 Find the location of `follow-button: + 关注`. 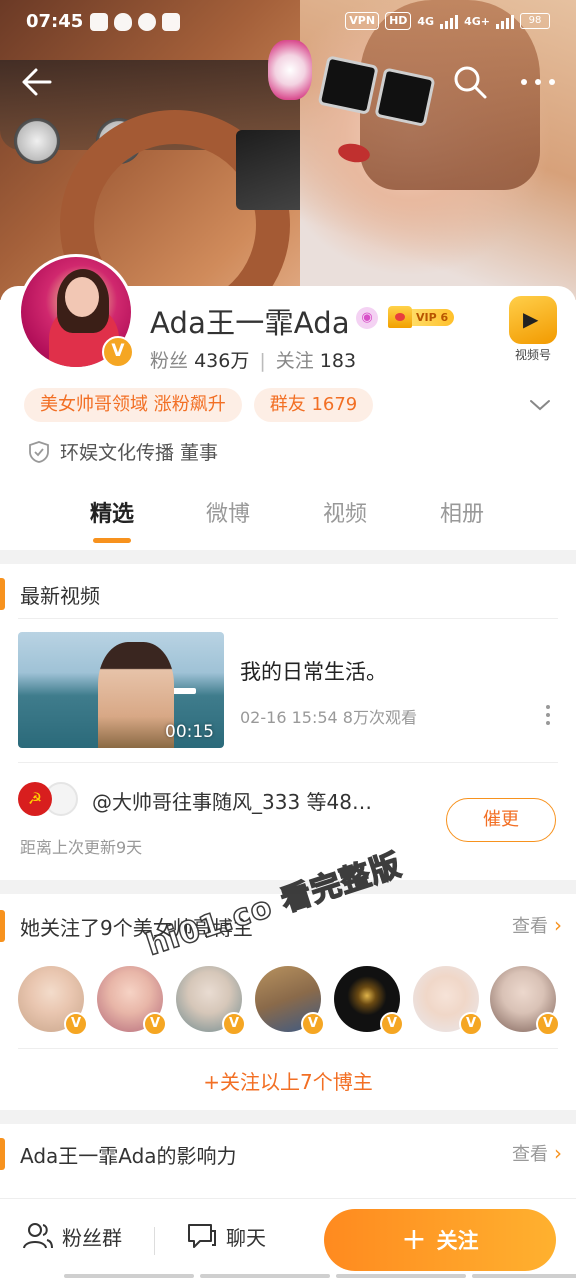

follow-button: + 关注 is located at coordinates (440, 1240).